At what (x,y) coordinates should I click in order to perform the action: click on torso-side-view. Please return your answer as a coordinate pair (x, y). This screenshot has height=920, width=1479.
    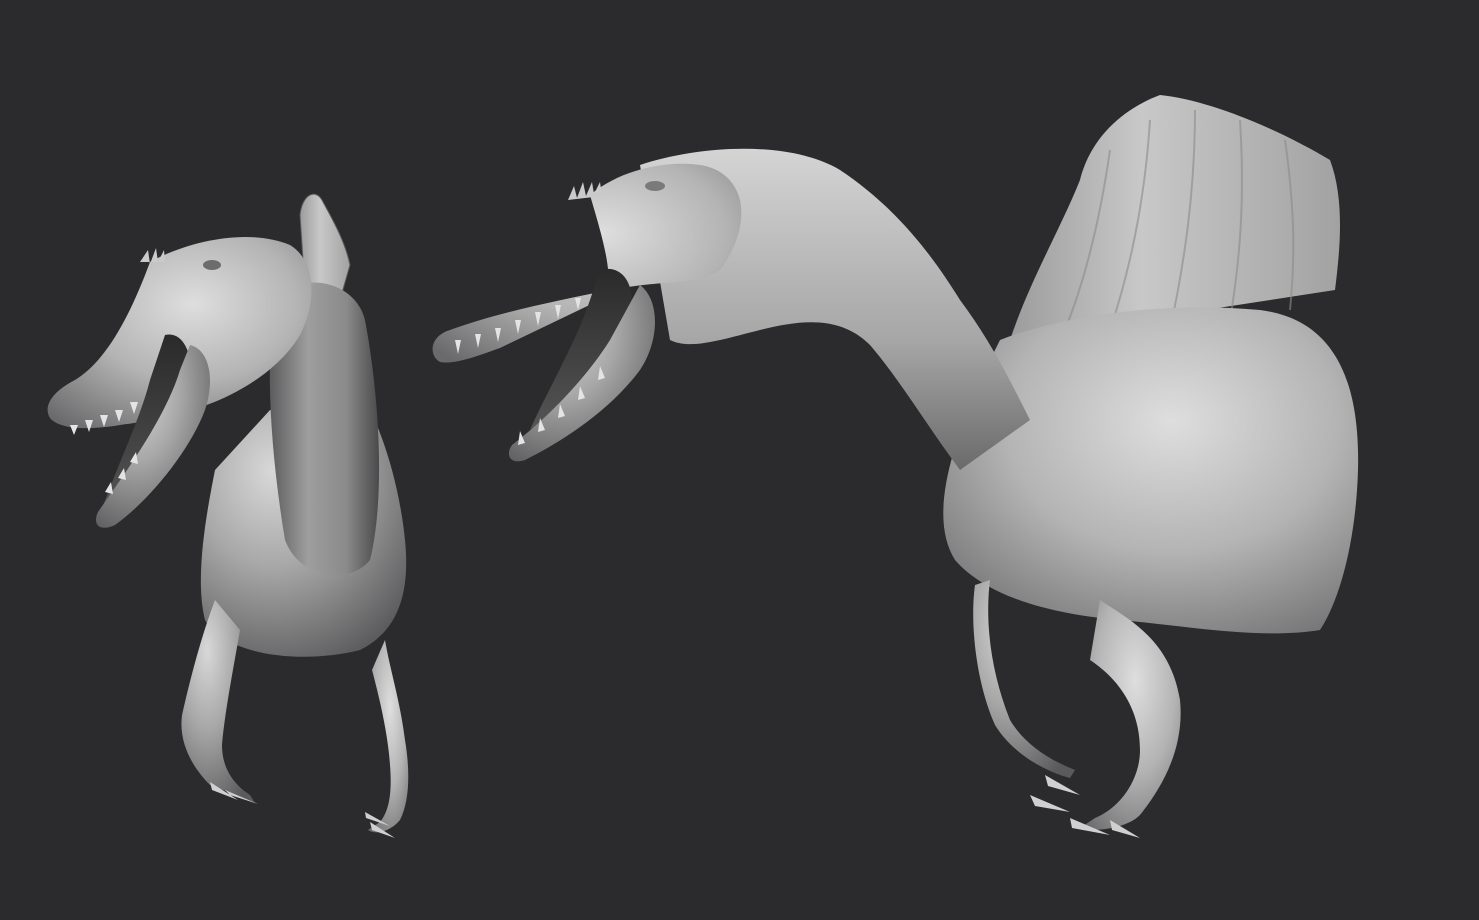
    Looking at the image, I should click on (1151, 470).